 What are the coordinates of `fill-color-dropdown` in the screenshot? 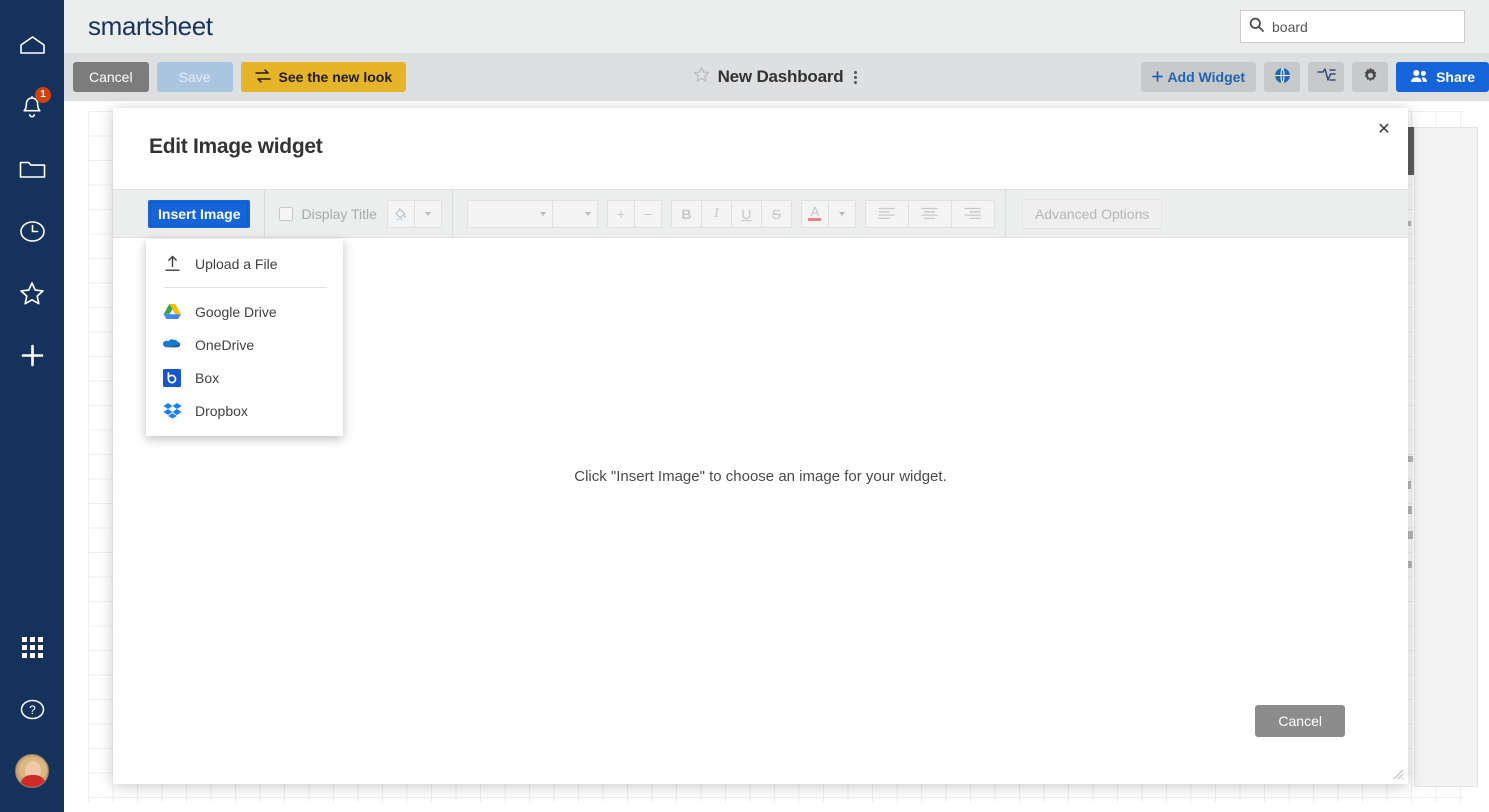 It's located at (427, 213).